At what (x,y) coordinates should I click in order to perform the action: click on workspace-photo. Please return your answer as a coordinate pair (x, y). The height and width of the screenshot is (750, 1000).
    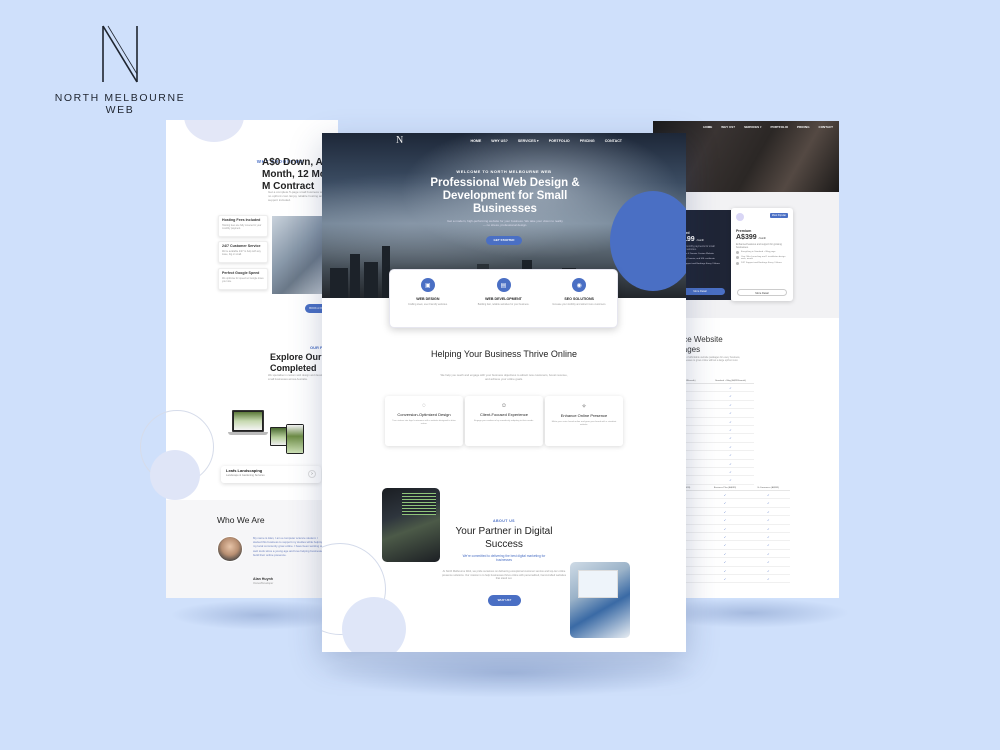
    Looking at the image, I should click on (600, 600).